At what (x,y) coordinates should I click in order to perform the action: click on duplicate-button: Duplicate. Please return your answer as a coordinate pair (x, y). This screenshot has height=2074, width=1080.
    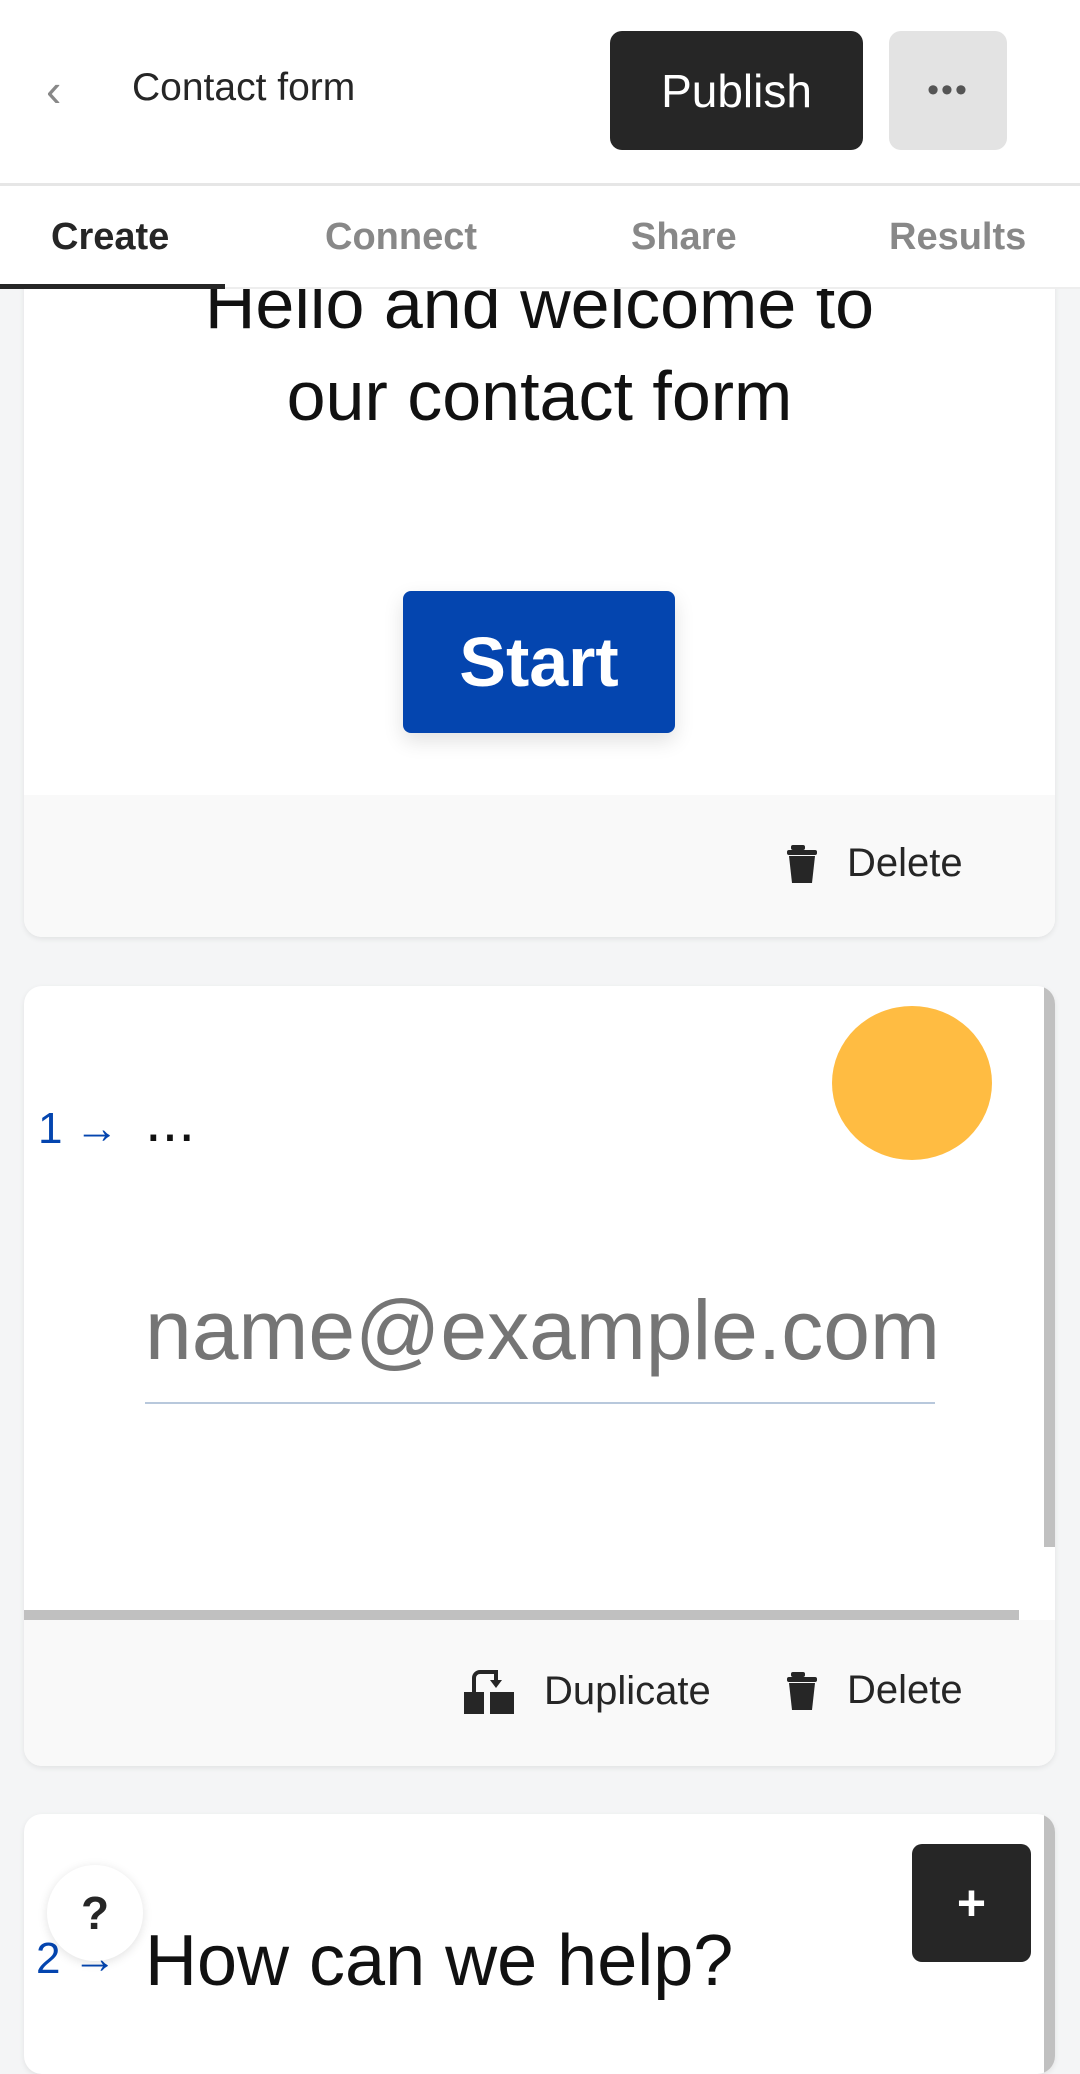
    Looking at the image, I should click on (587, 1691).